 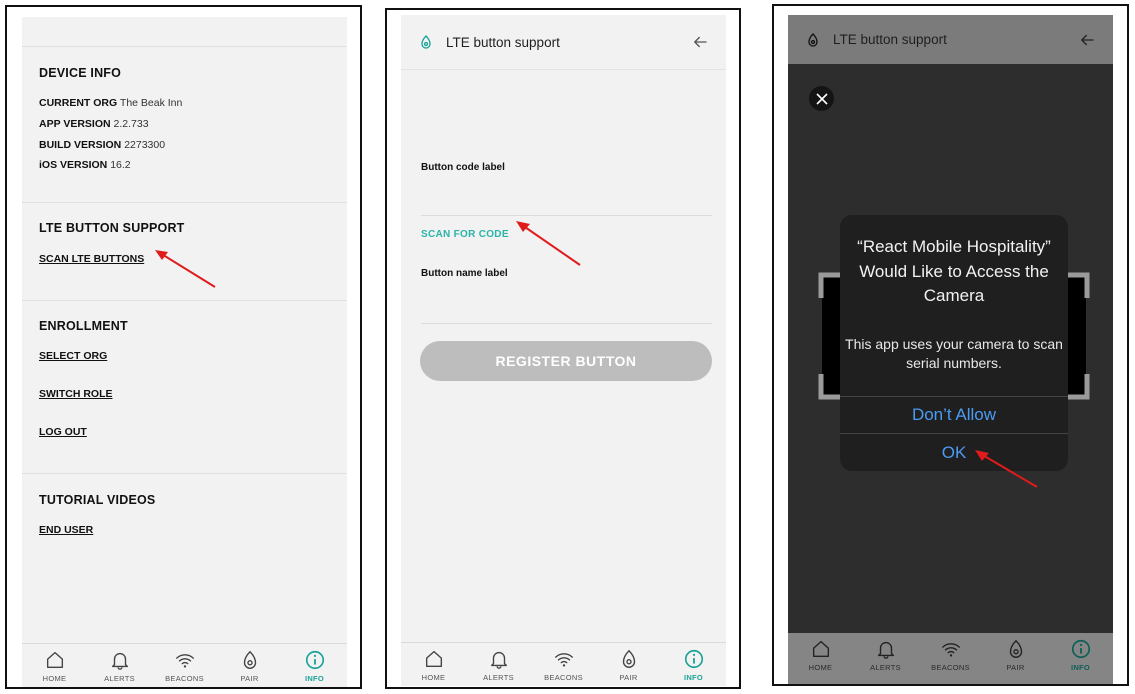 What do you see at coordinates (66, 530) in the screenshot?
I see `end-user-link: END USER` at bounding box center [66, 530].